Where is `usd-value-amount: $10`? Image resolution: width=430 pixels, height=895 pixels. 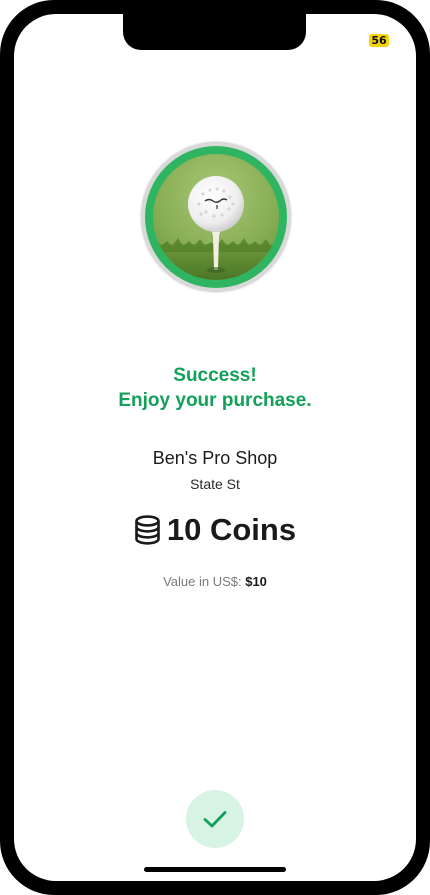 usd-value-amount: $10 is located at coordinates (256, 581).